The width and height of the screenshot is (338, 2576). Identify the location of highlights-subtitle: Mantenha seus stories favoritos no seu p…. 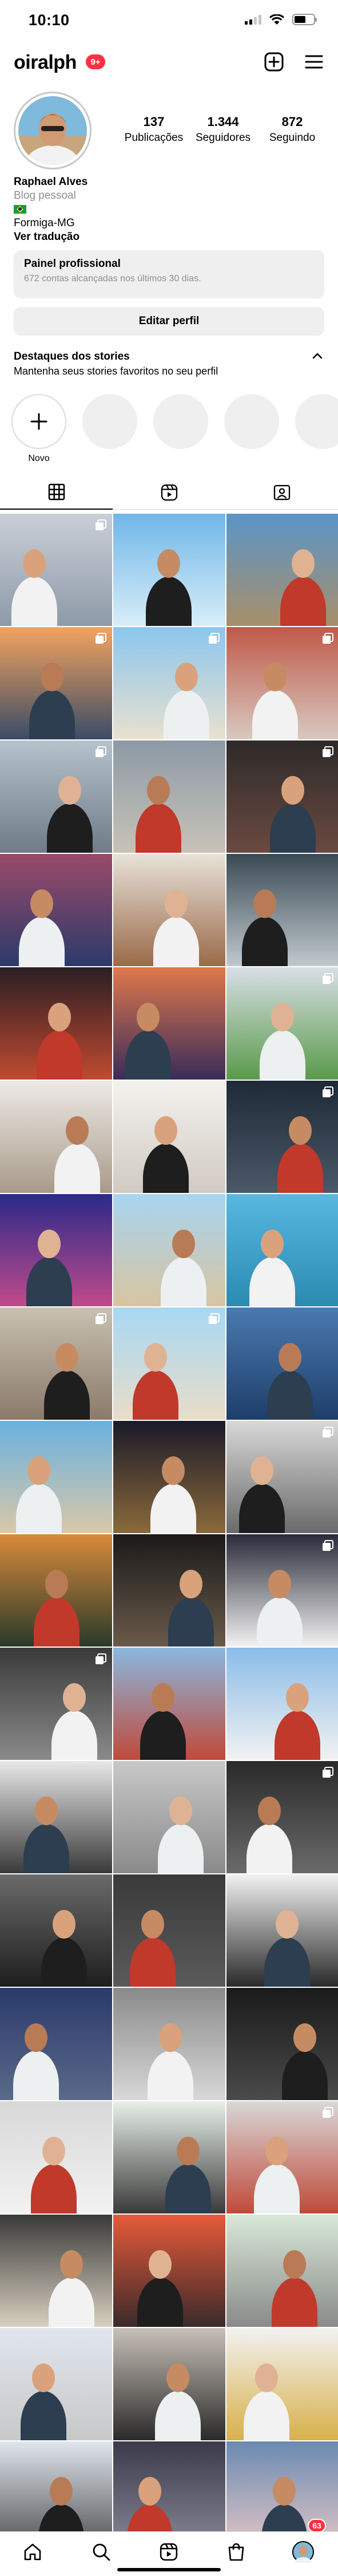
(116, 371).